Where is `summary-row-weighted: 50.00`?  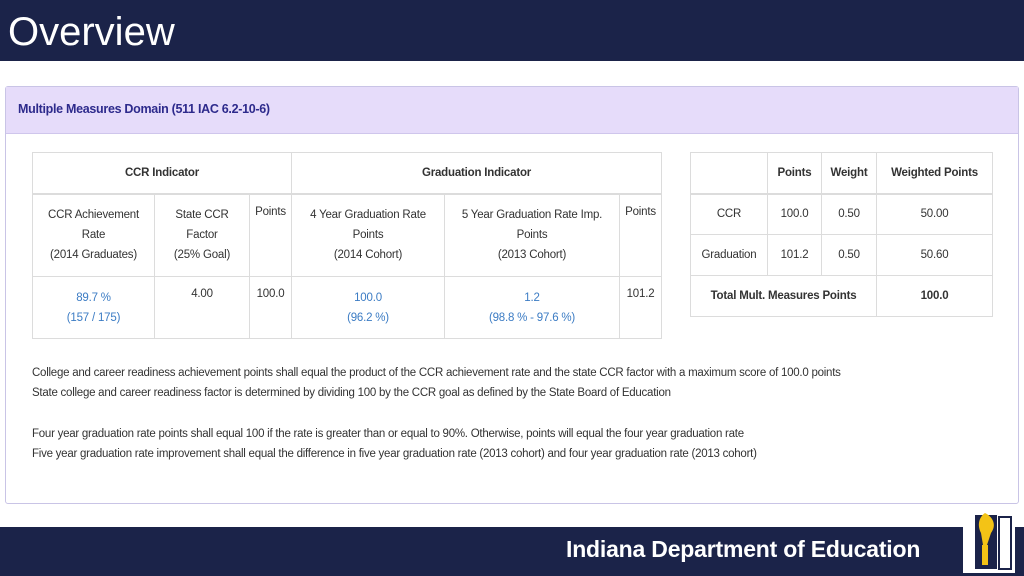 summary-row-weighted: 50.00 is located at coordinates (934, 213).